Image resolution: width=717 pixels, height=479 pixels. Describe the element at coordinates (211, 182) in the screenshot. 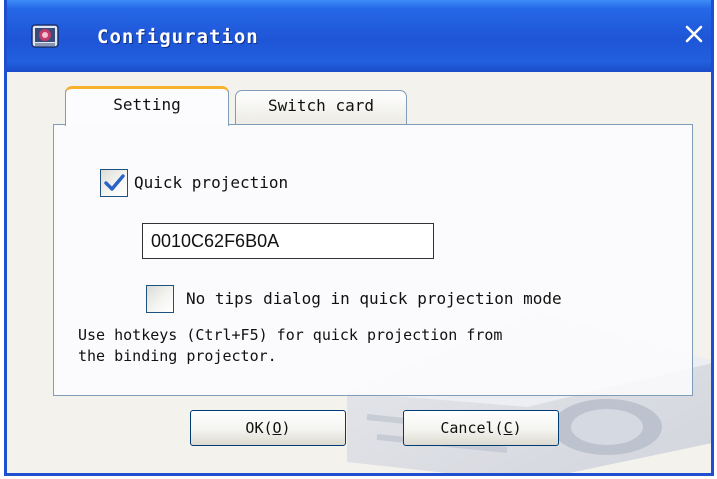

I see `quick-projection-label: Quick projection` at that location.